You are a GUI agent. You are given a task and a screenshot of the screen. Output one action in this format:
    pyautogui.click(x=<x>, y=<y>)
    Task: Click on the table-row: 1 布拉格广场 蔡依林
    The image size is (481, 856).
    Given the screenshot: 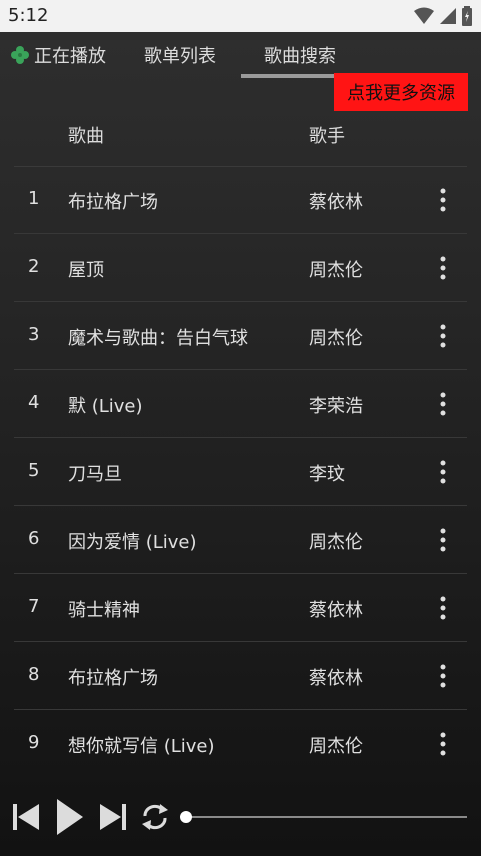 What is the action you would take?
    pyautogui.click(x=240, y=200)
    